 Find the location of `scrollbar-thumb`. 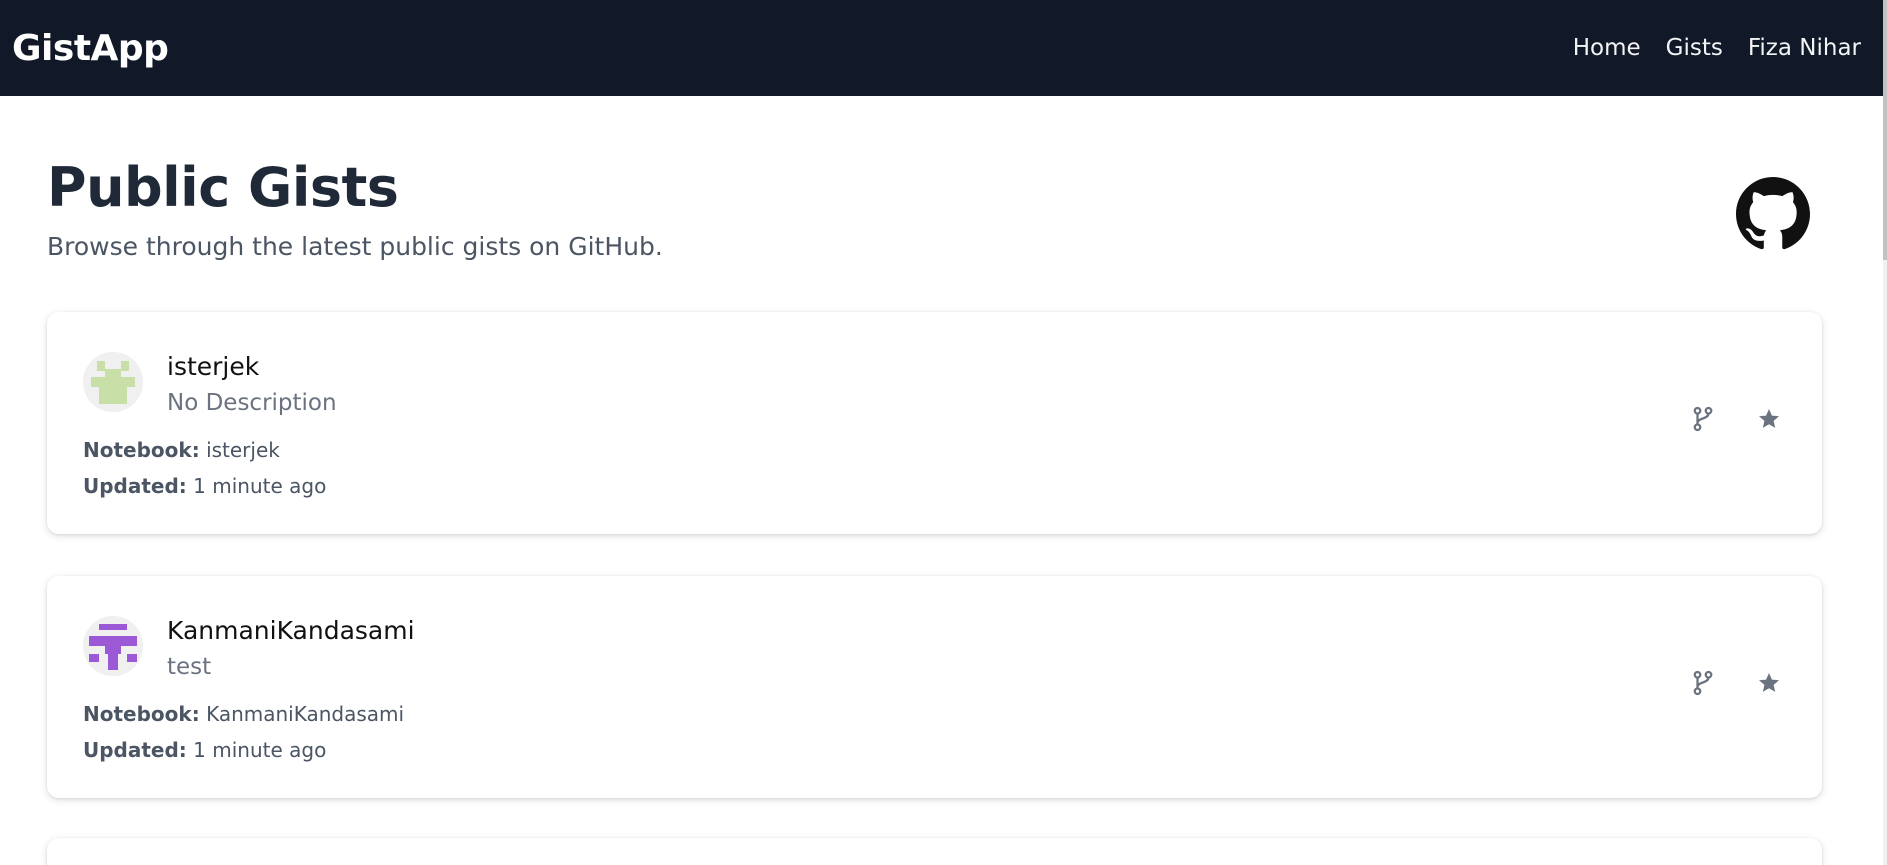

scrollbar-thumb is located at coordinates (1885, 130).